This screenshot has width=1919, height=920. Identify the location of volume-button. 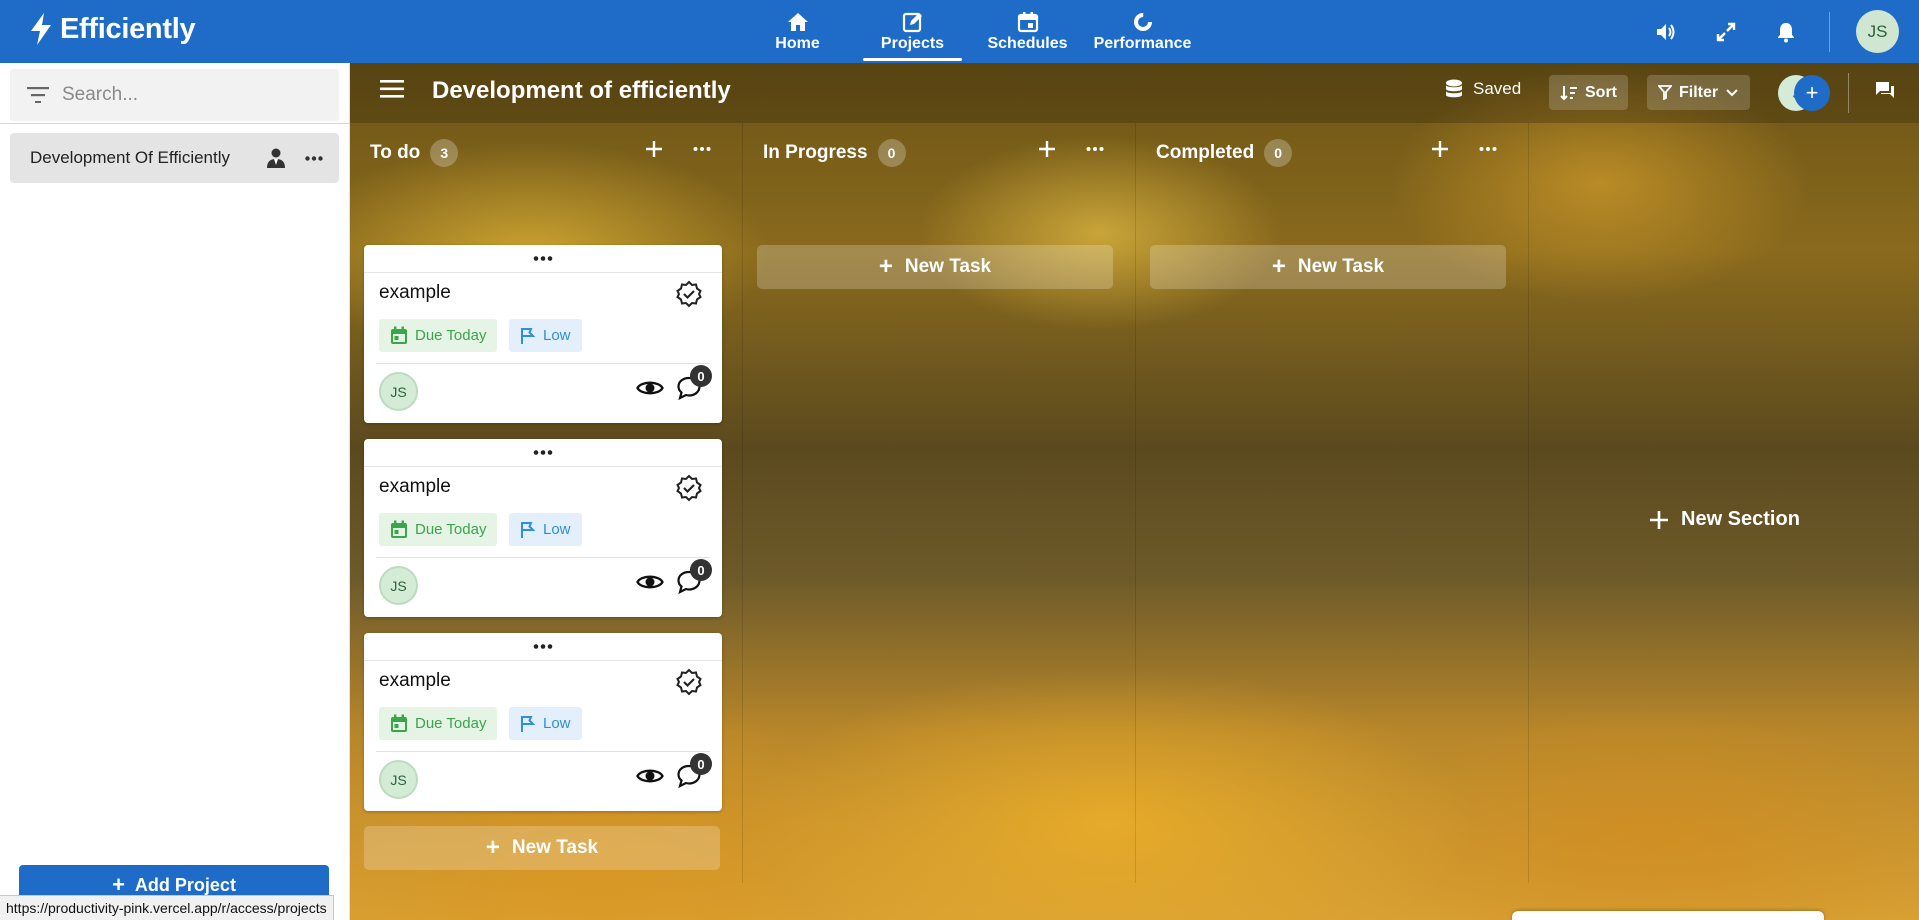
(1666, 32).